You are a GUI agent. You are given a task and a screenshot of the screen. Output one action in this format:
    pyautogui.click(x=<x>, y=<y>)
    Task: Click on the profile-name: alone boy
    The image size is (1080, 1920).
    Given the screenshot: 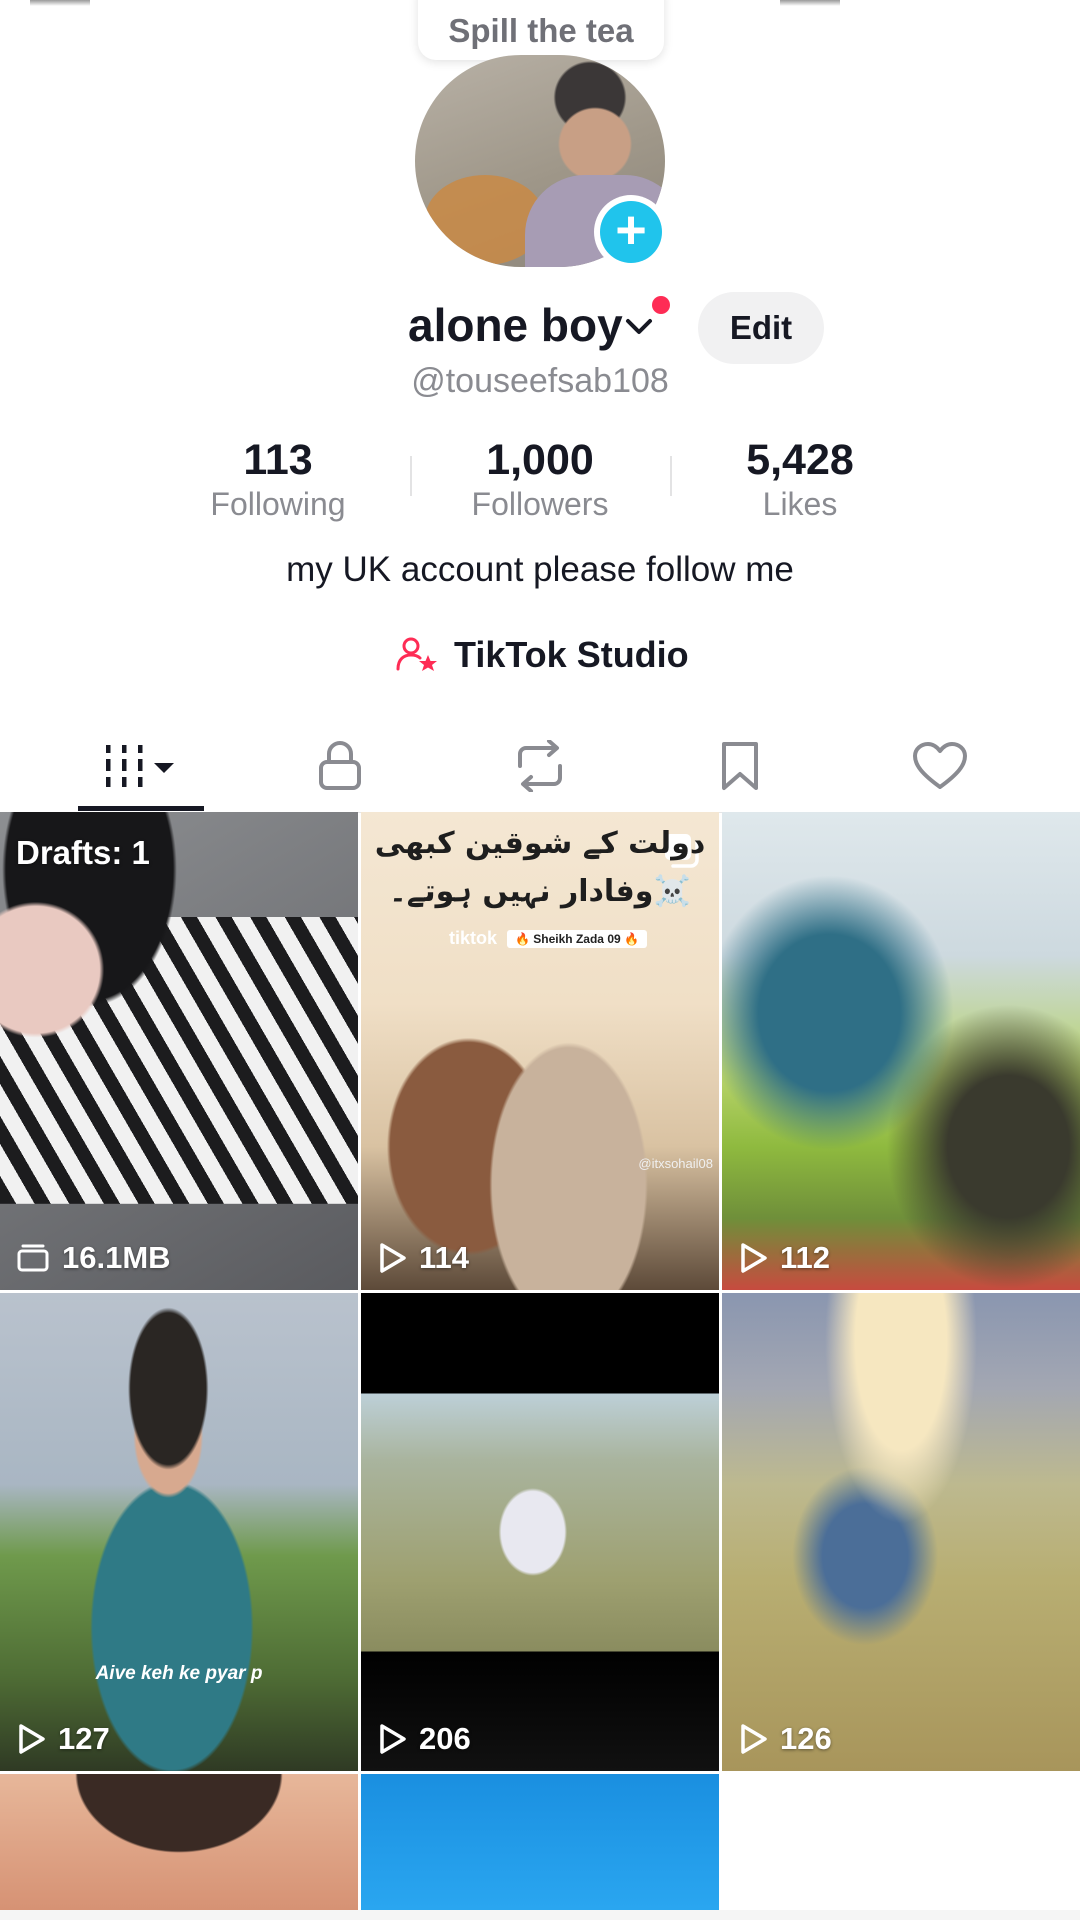 What is the action you would take?
    pyautogui.click(x=515, y=325)
    